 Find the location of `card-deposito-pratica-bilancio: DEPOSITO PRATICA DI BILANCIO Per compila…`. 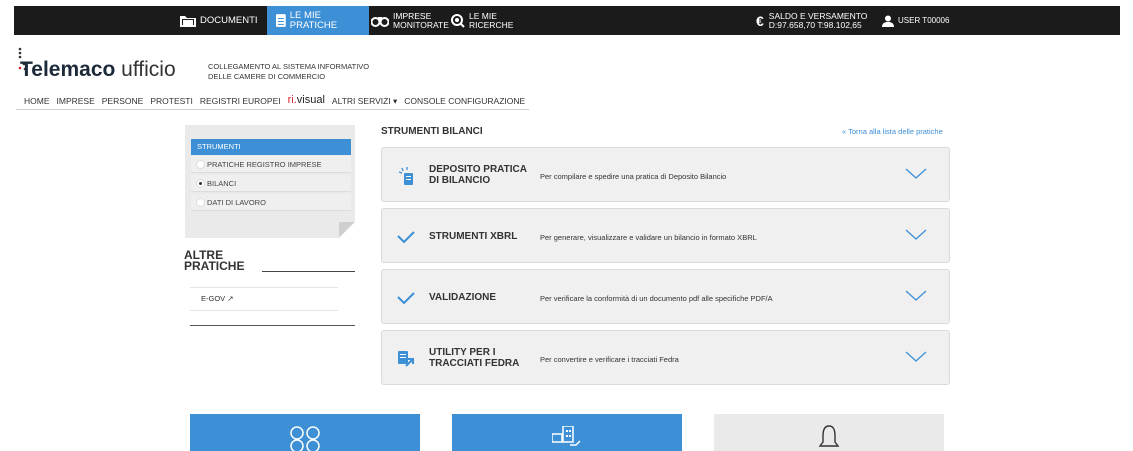

card-deposito-pratica-bilancio: DEPOSITO PRATICA DI BILANCIO Per compila… is located at coordinates (665, 174).